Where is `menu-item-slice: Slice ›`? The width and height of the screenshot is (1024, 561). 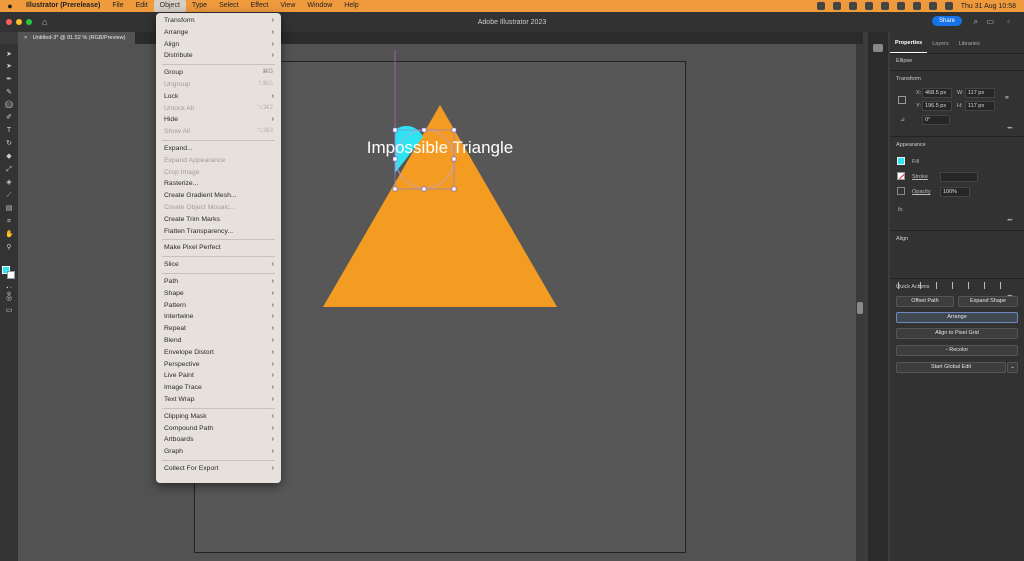
menu-item-slice: Slice › is located at coordinates (218, 265).